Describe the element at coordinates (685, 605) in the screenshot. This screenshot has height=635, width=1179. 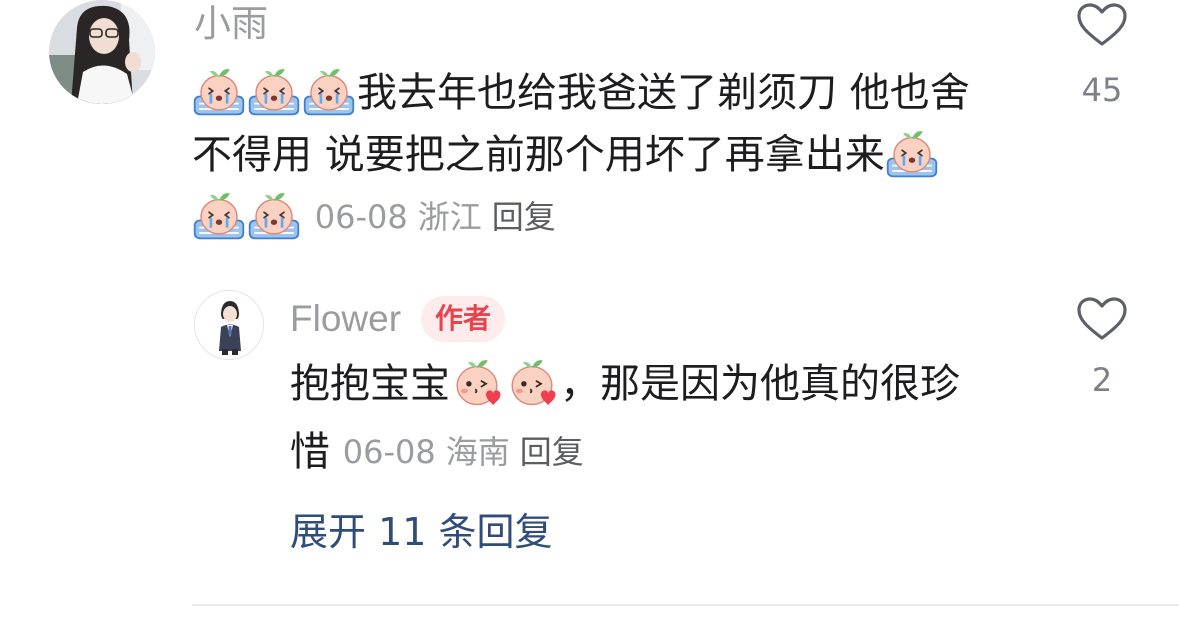
I see `divider` at that location.